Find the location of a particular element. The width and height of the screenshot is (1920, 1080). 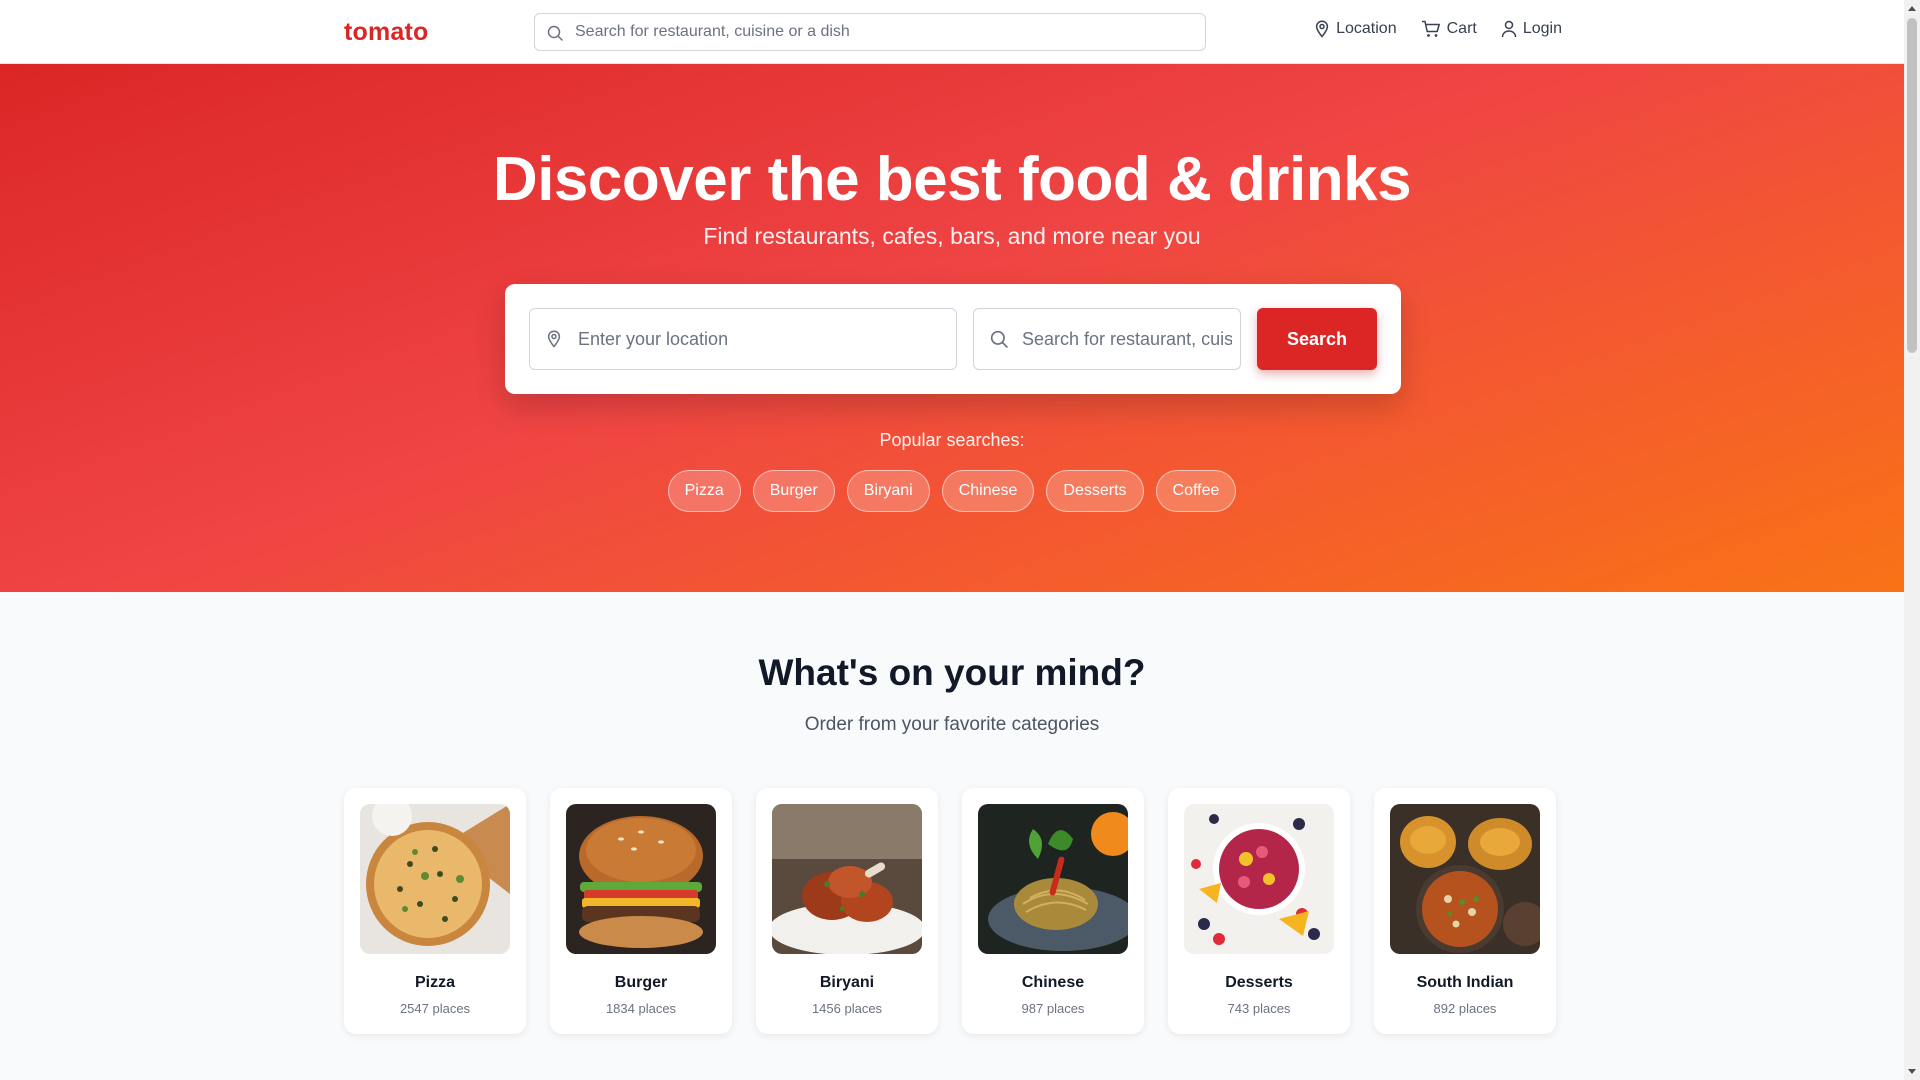

category-card-biryani: Biryani 1456 places is located at coordinates (847, 911).